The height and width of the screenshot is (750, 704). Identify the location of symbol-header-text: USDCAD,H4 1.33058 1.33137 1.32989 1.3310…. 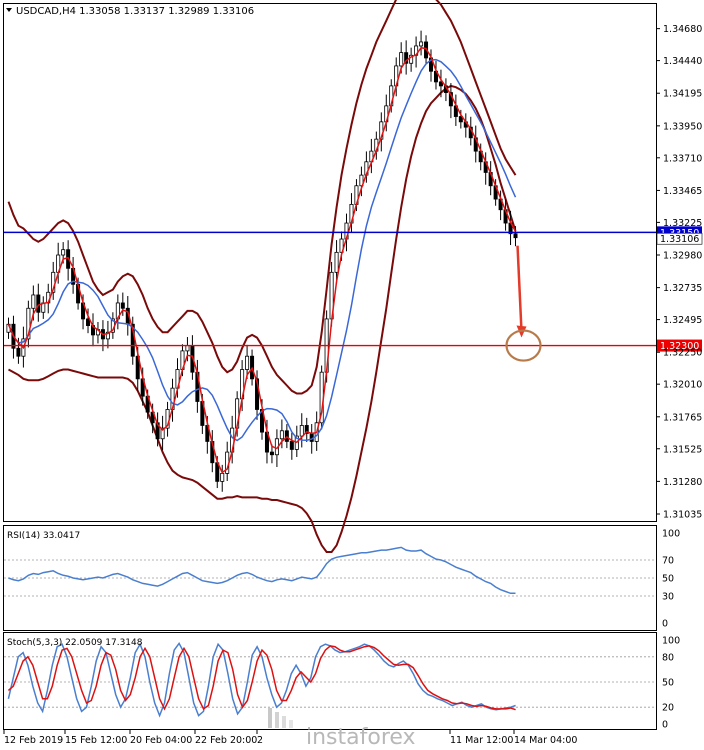
(135, 11).